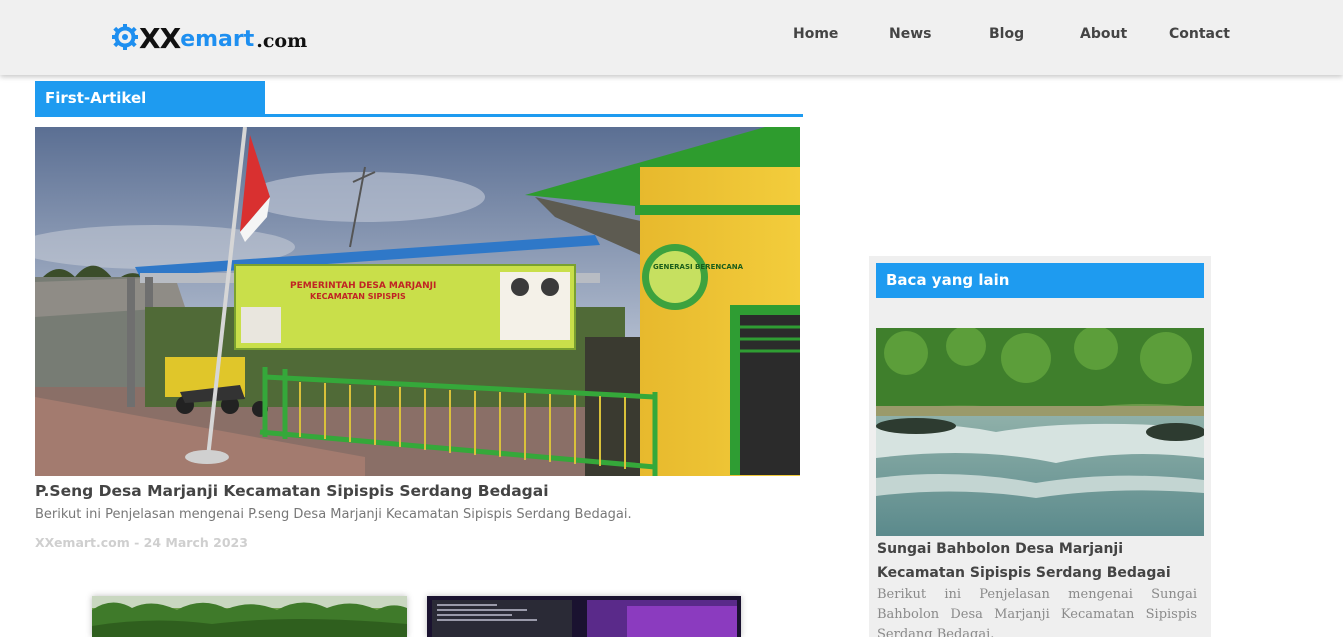 The width and height of the screenshot is (1343, 637). What do you see at coordinates (282, 41) in the screenshot?
I see `logo-text-com: .com` at bounding box center [282, 41].